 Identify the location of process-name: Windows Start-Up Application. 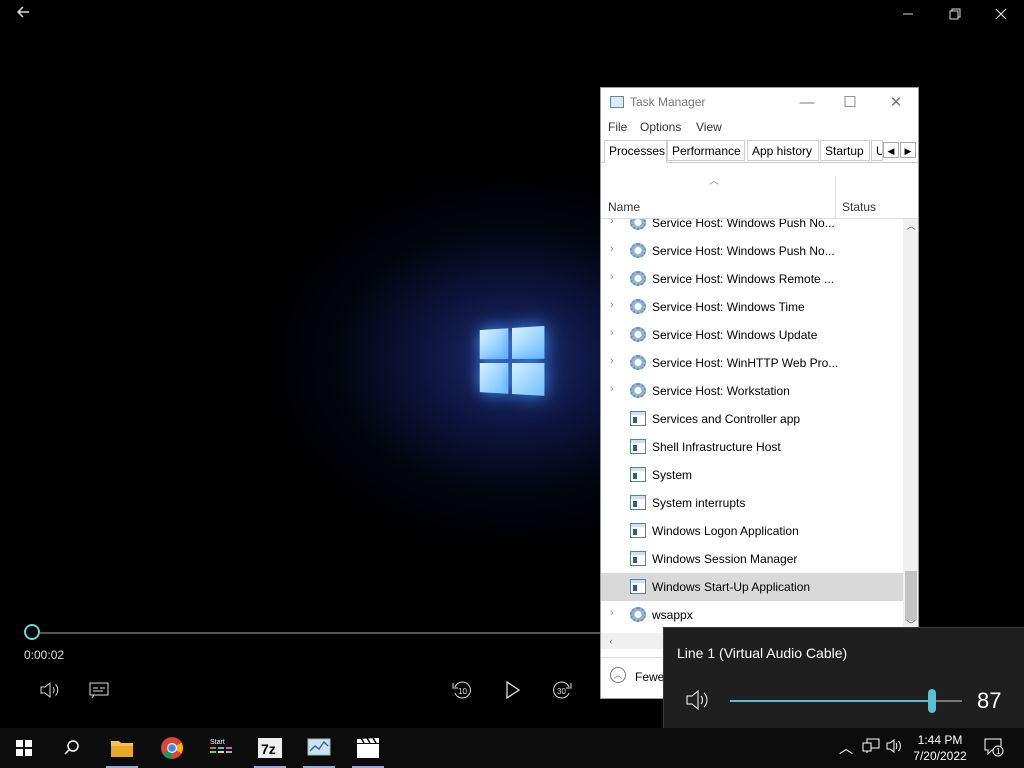
(731, 587).